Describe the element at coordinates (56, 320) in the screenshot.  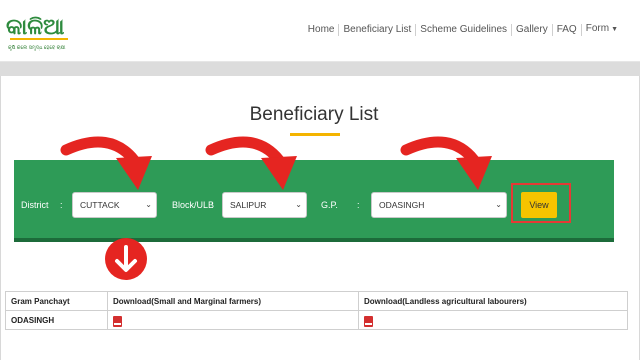
I see `gram-panchayat-cell: ODASINGH` at that location.